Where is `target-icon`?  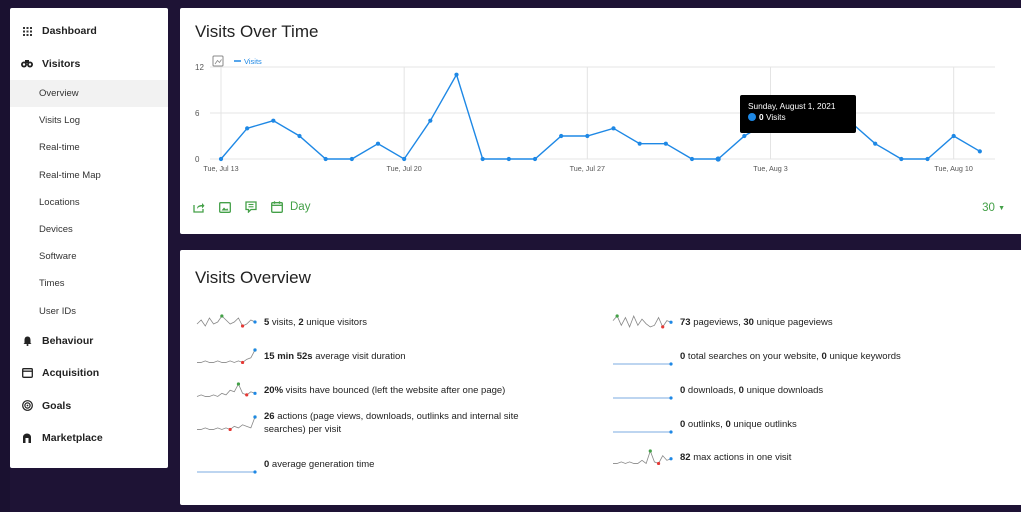 target-icon is located at coordinates (27, 406).